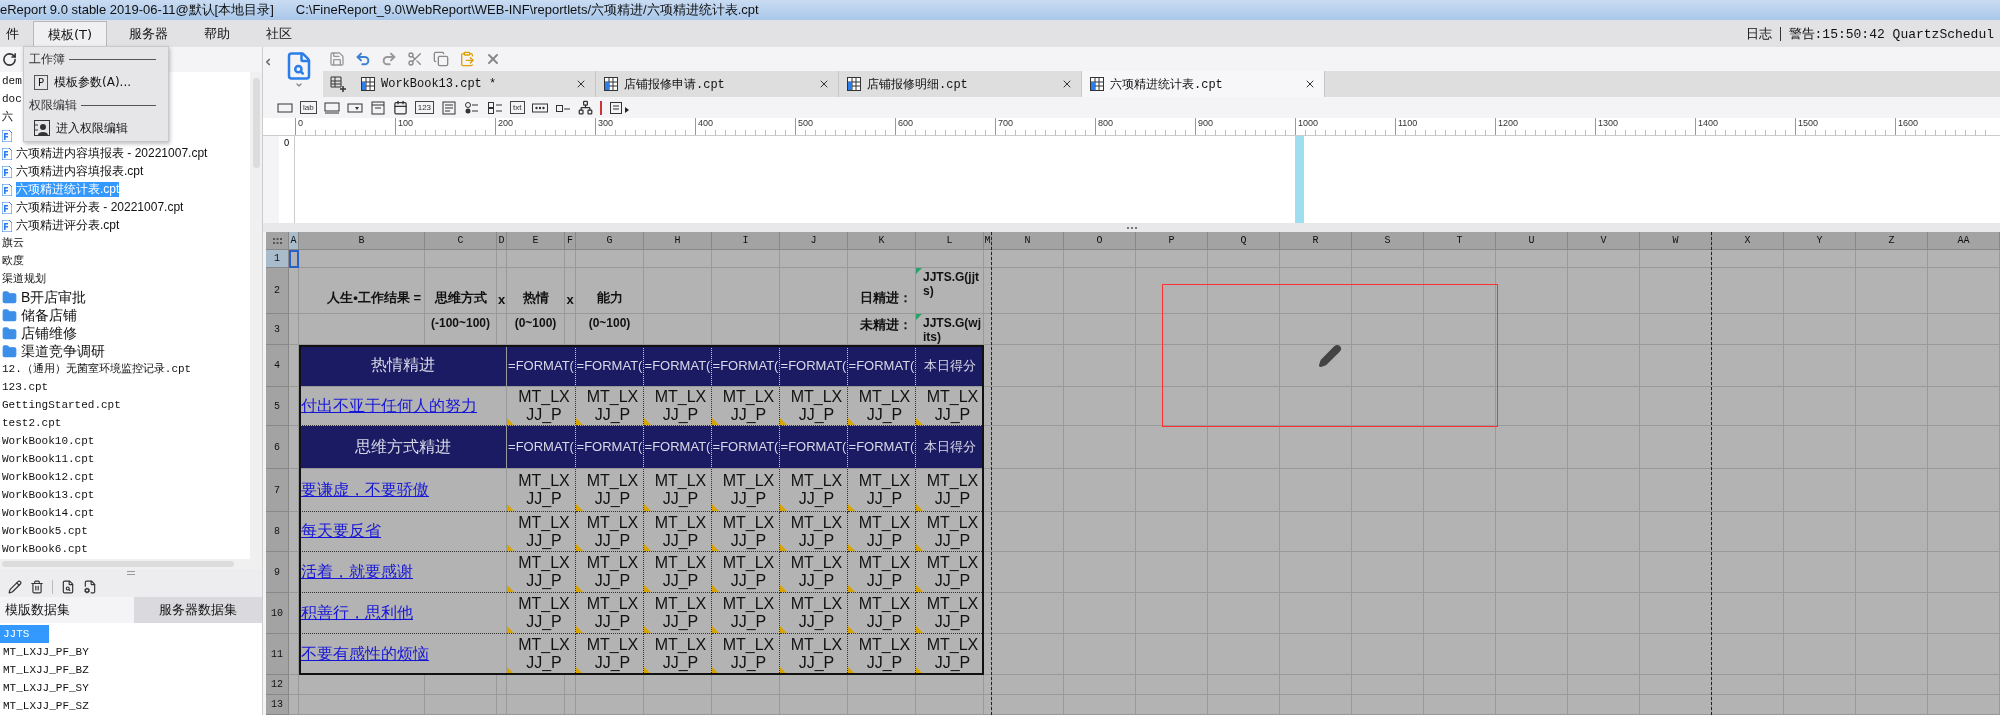  Describe the element at coordinates (61, 652) in the screenshot. I see `dataset-item: MT_LXJJ_PF_BY` at that location.